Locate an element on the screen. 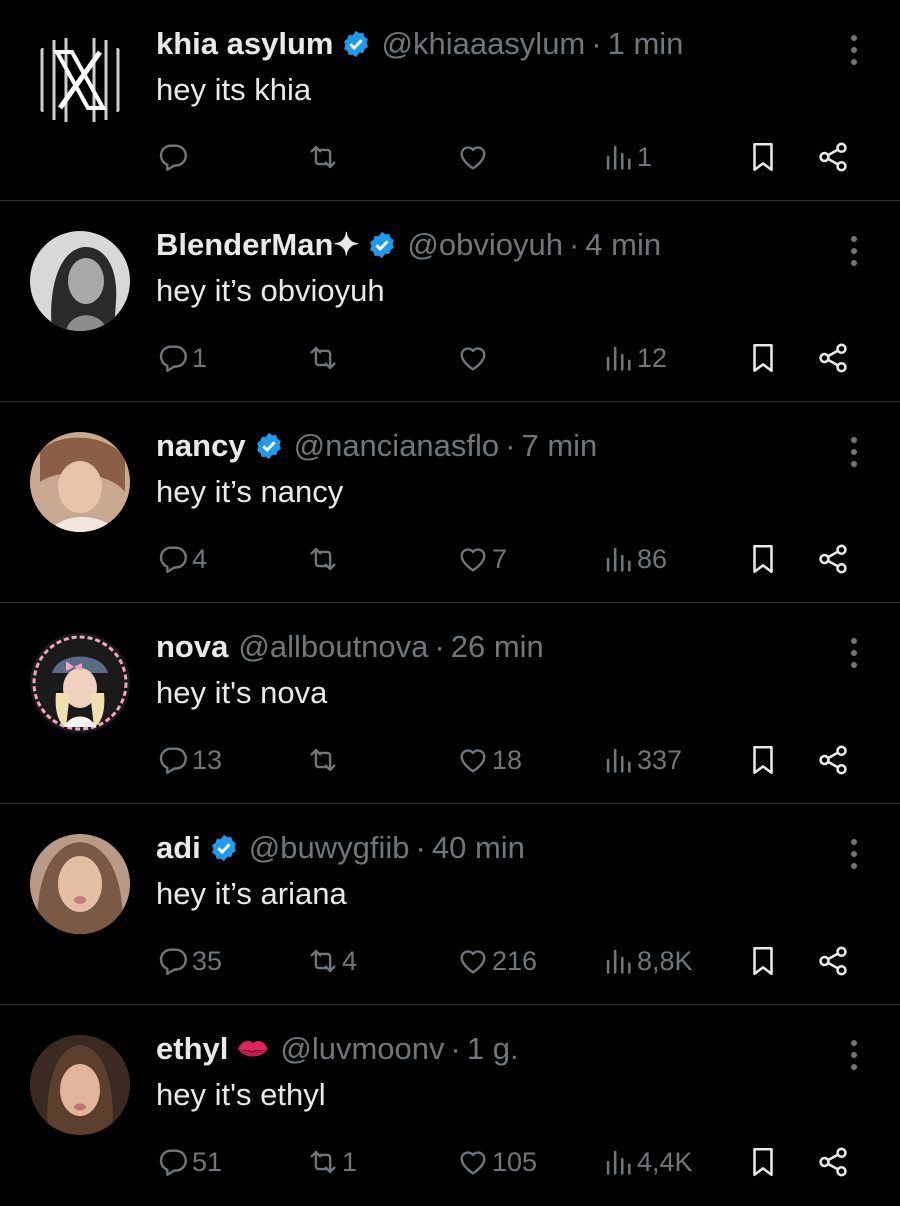  tweet-actions: 4 7 86 is located at coordinates (508, 559).